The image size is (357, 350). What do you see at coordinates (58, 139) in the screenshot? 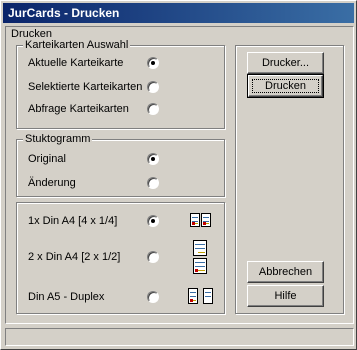
I see `stuktogramm-label: Stuktogramm` at bounding box center [58, 139].